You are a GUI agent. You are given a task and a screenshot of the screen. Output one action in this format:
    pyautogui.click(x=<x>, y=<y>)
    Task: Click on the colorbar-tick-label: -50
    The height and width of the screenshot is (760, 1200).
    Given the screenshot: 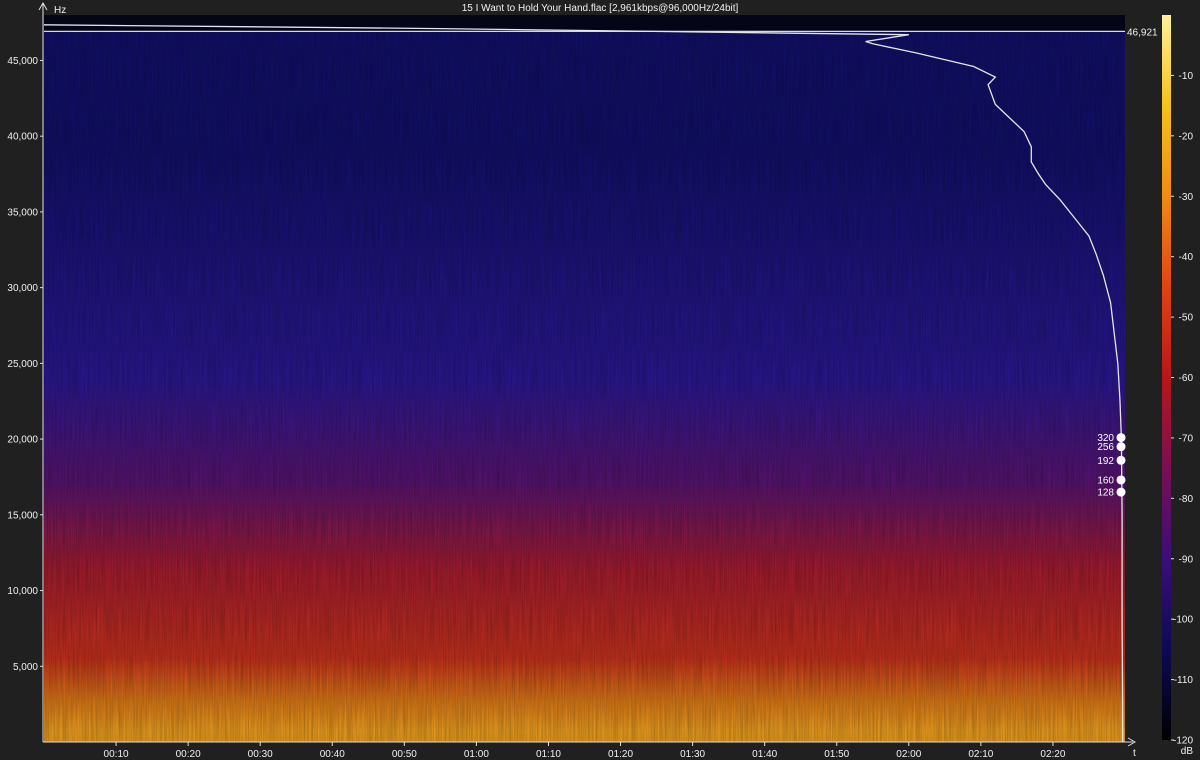 What is the action you would take?
    pyautogui.click(x=1186, y=318)
    